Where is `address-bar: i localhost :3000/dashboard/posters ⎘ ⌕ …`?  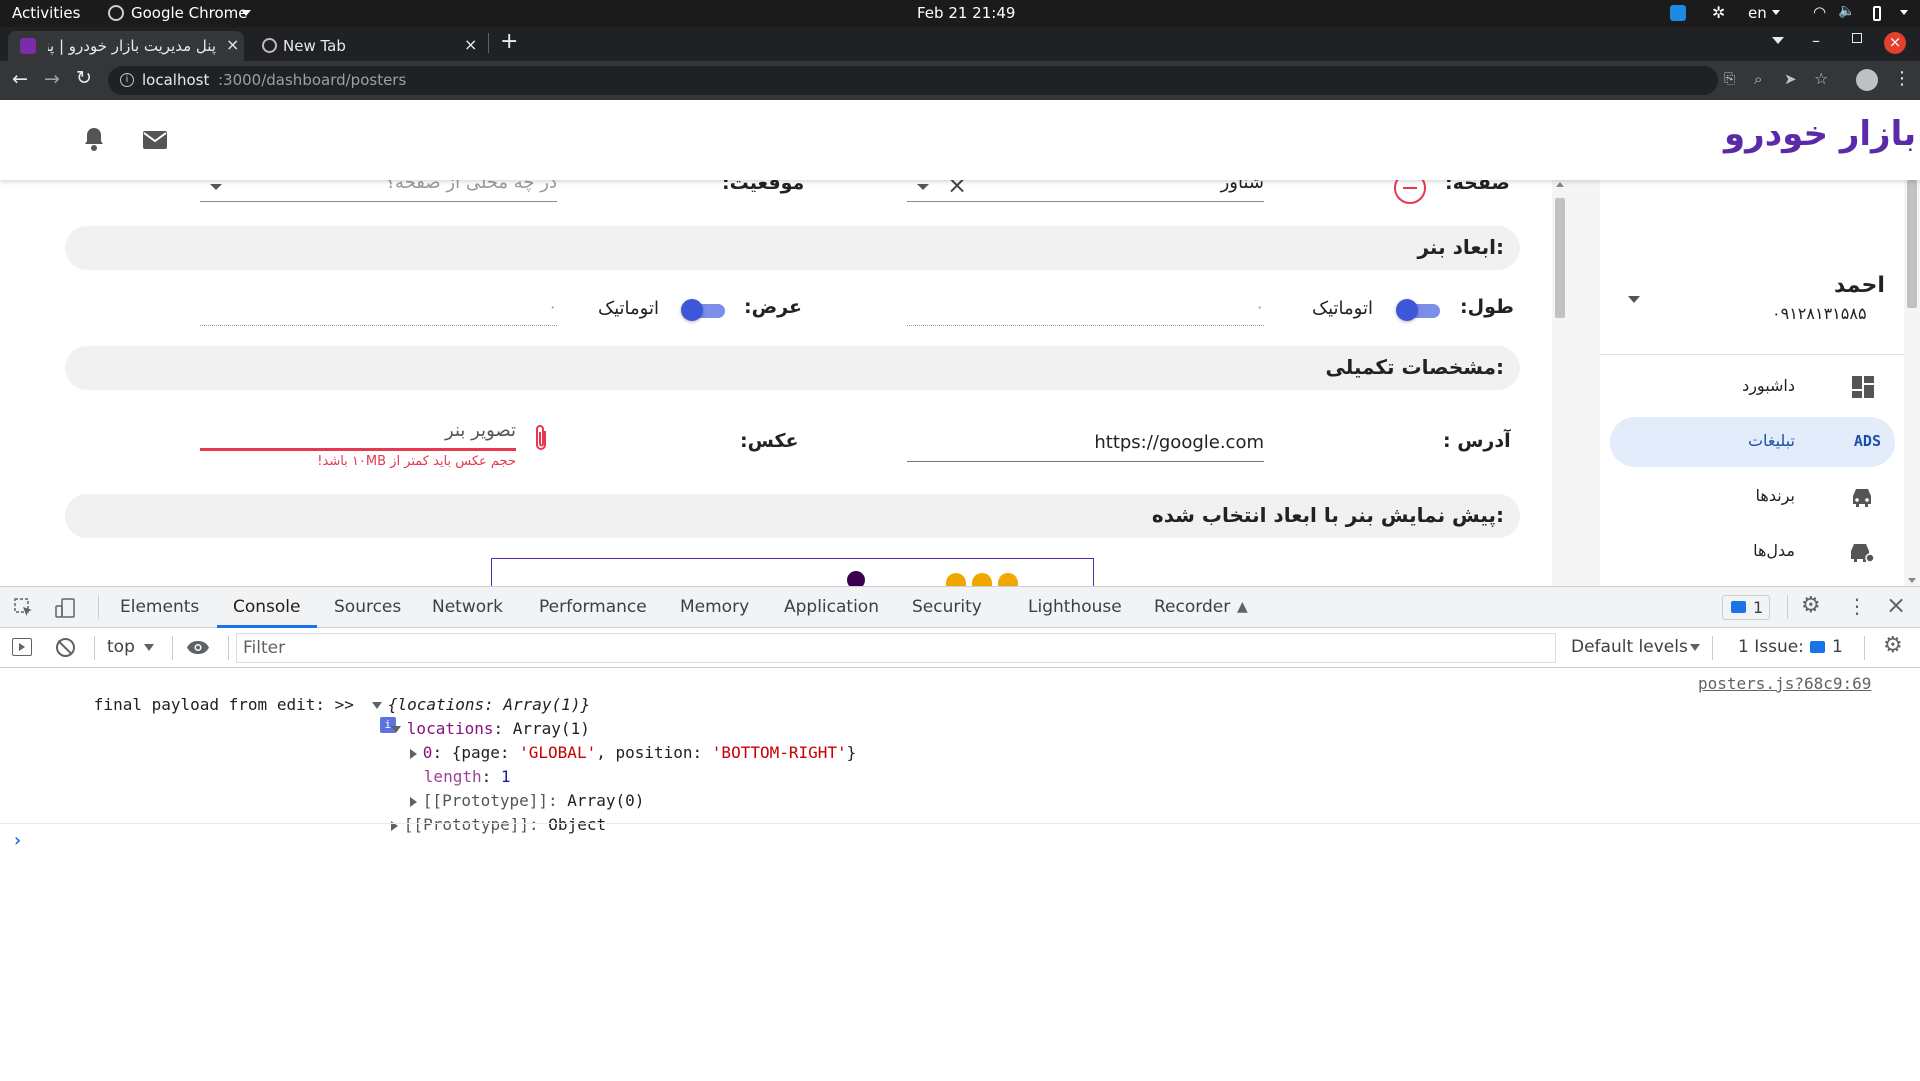 address-bar: i localhost :3000/dashboard/posters ⎘ ⌕ … is located at coordinates (968, 80).